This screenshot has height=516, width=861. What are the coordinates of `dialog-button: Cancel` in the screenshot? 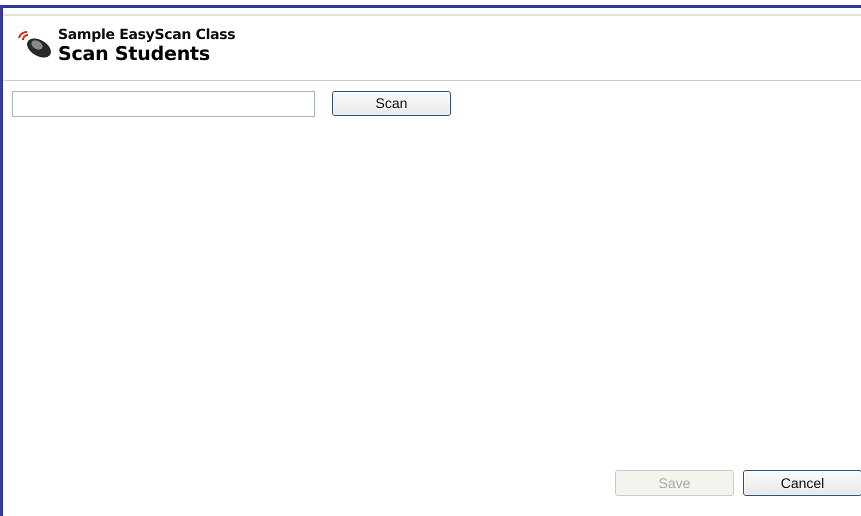 It's located at (802, 483).